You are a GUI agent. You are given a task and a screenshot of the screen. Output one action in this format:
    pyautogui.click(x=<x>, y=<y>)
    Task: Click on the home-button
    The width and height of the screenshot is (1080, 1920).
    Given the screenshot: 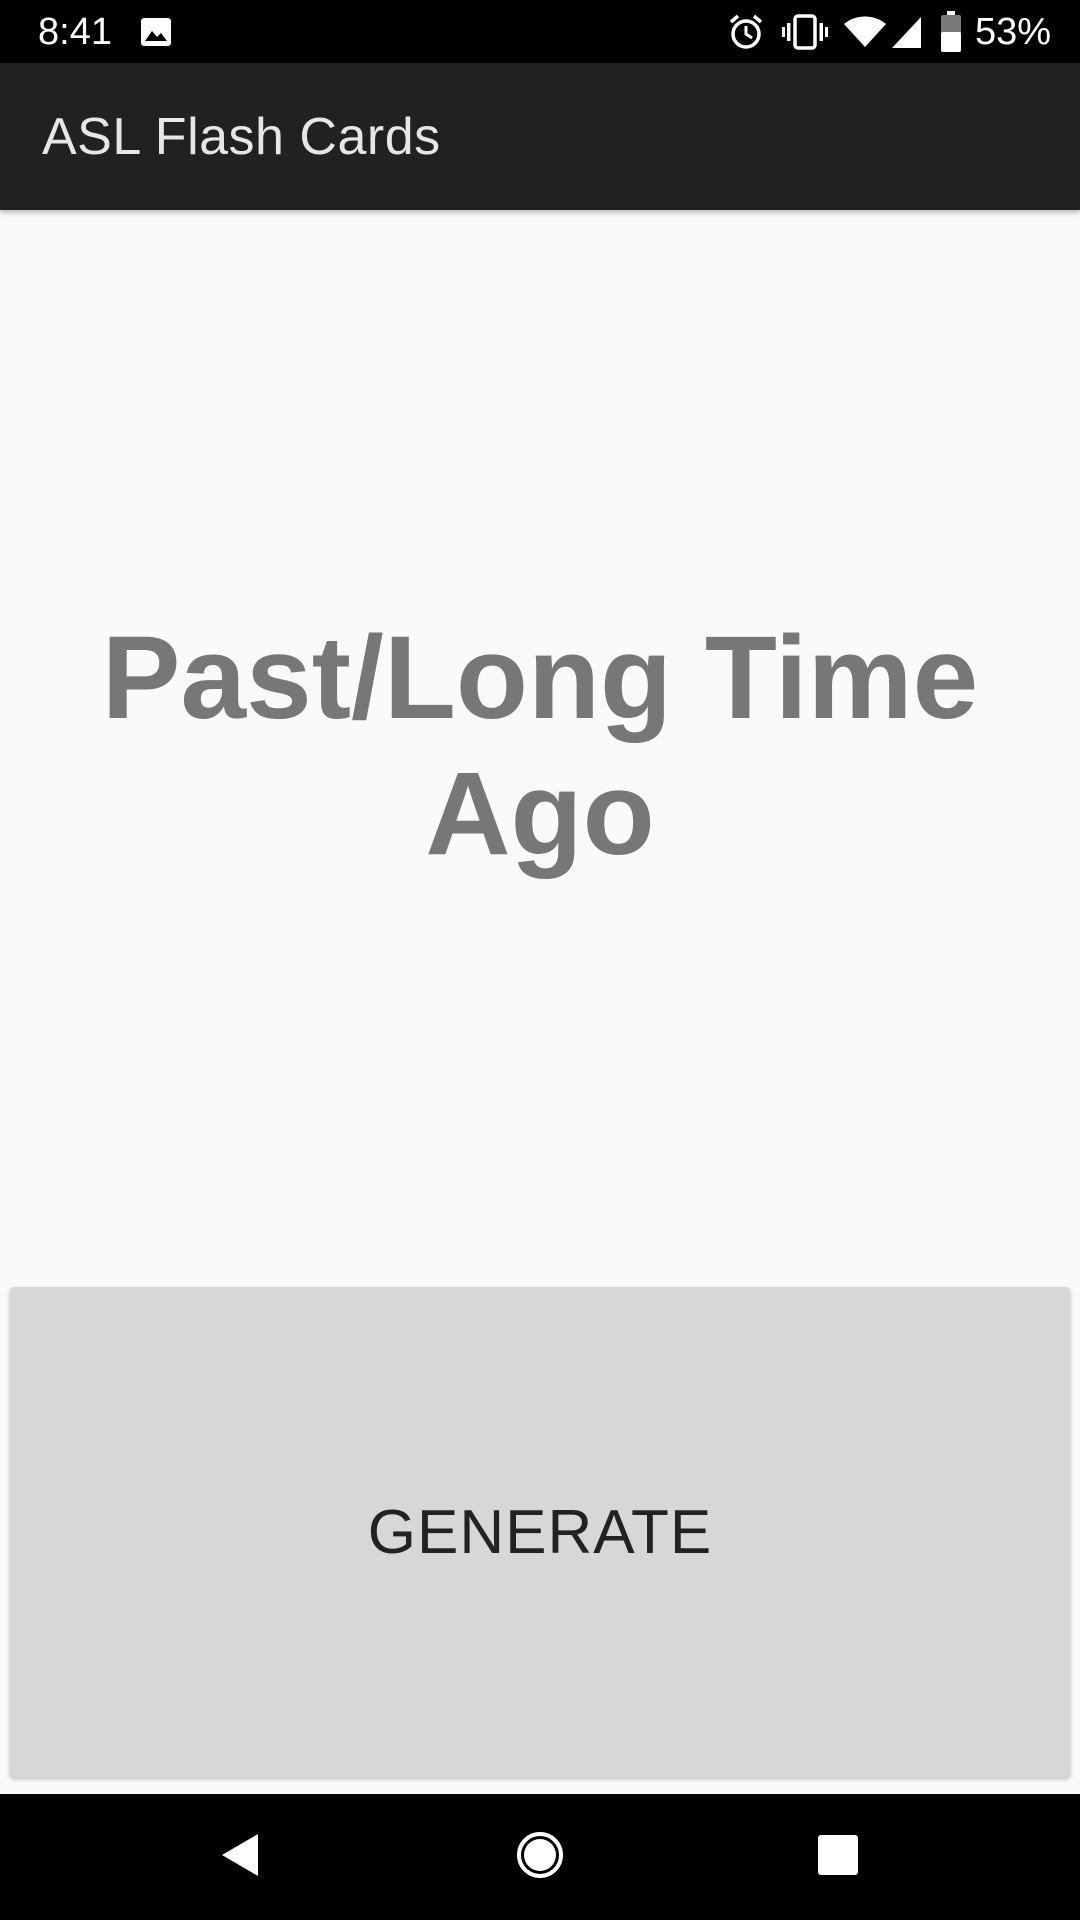 What is the action you would take?
    pyautogui.click(x=540, y=1857)
    